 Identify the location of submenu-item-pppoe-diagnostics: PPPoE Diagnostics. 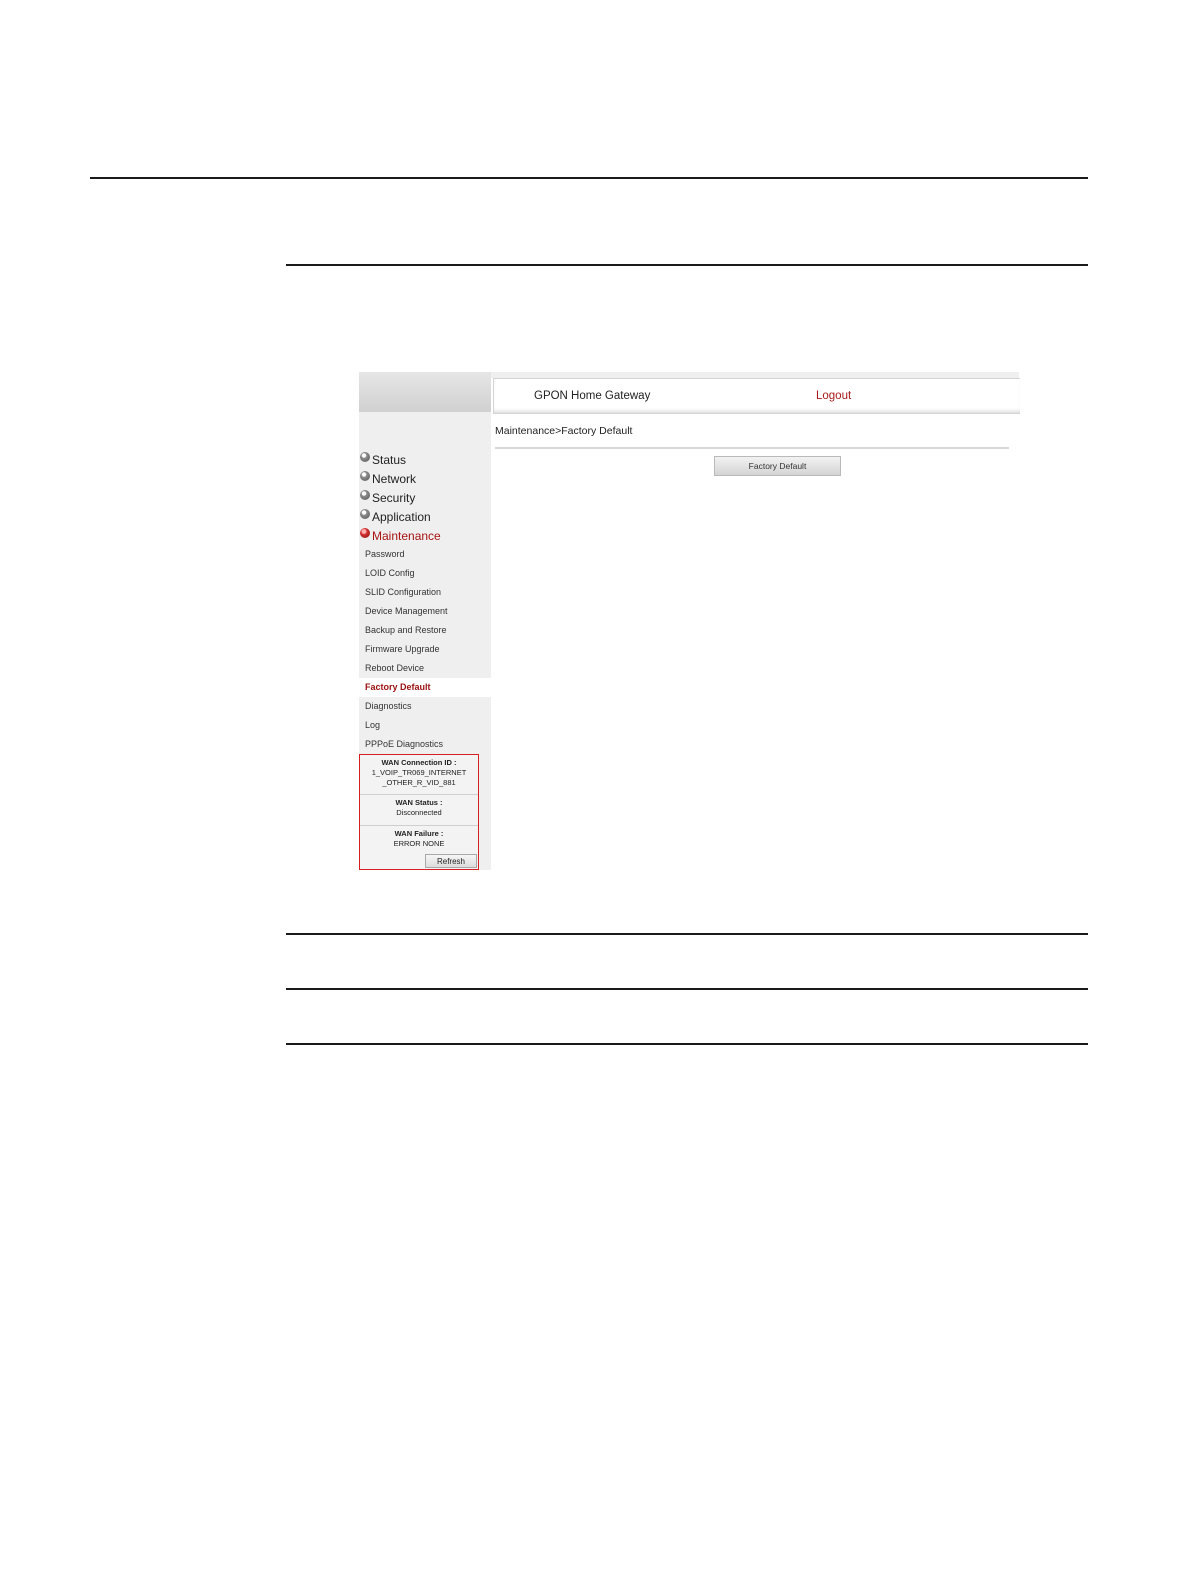
(425, 744).